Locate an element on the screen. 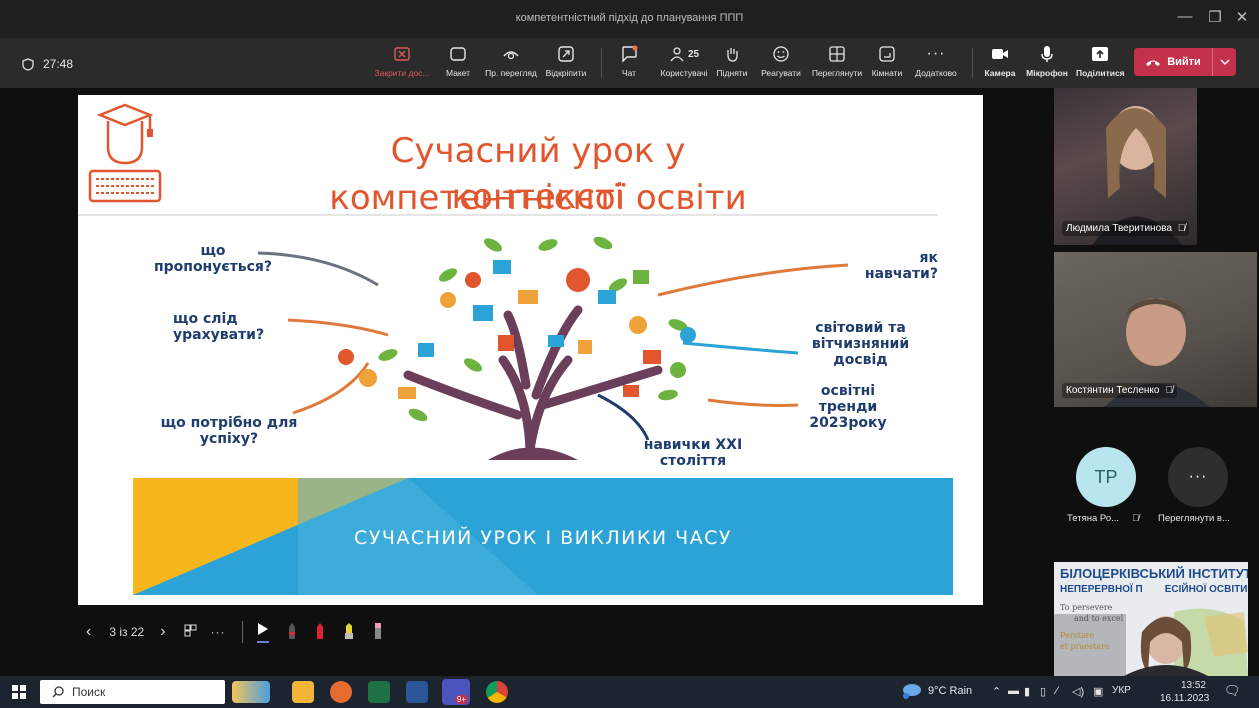  more-icon: ··· is located at coordinates (936, 53).